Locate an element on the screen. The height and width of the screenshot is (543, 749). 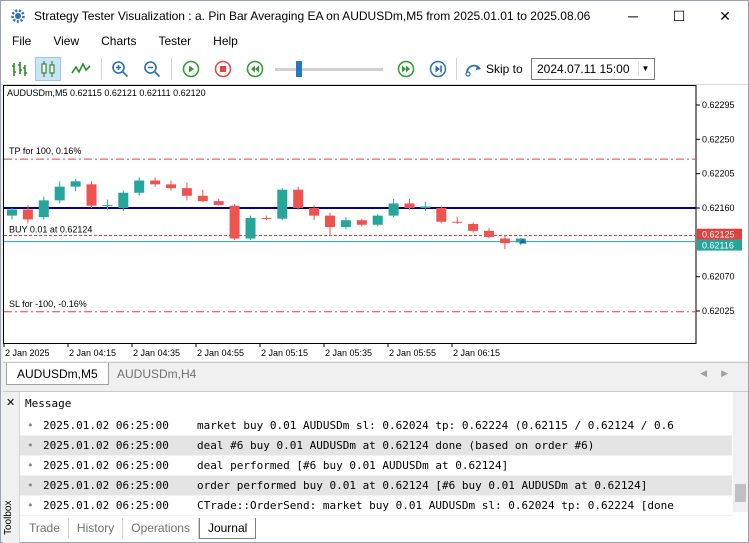
fast-forward-icon is located at coordinates (406, 69).